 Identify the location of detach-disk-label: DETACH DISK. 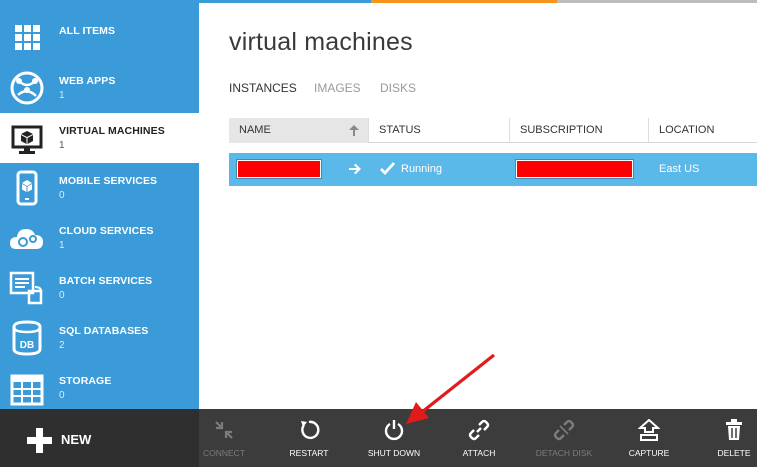
(564, 453).